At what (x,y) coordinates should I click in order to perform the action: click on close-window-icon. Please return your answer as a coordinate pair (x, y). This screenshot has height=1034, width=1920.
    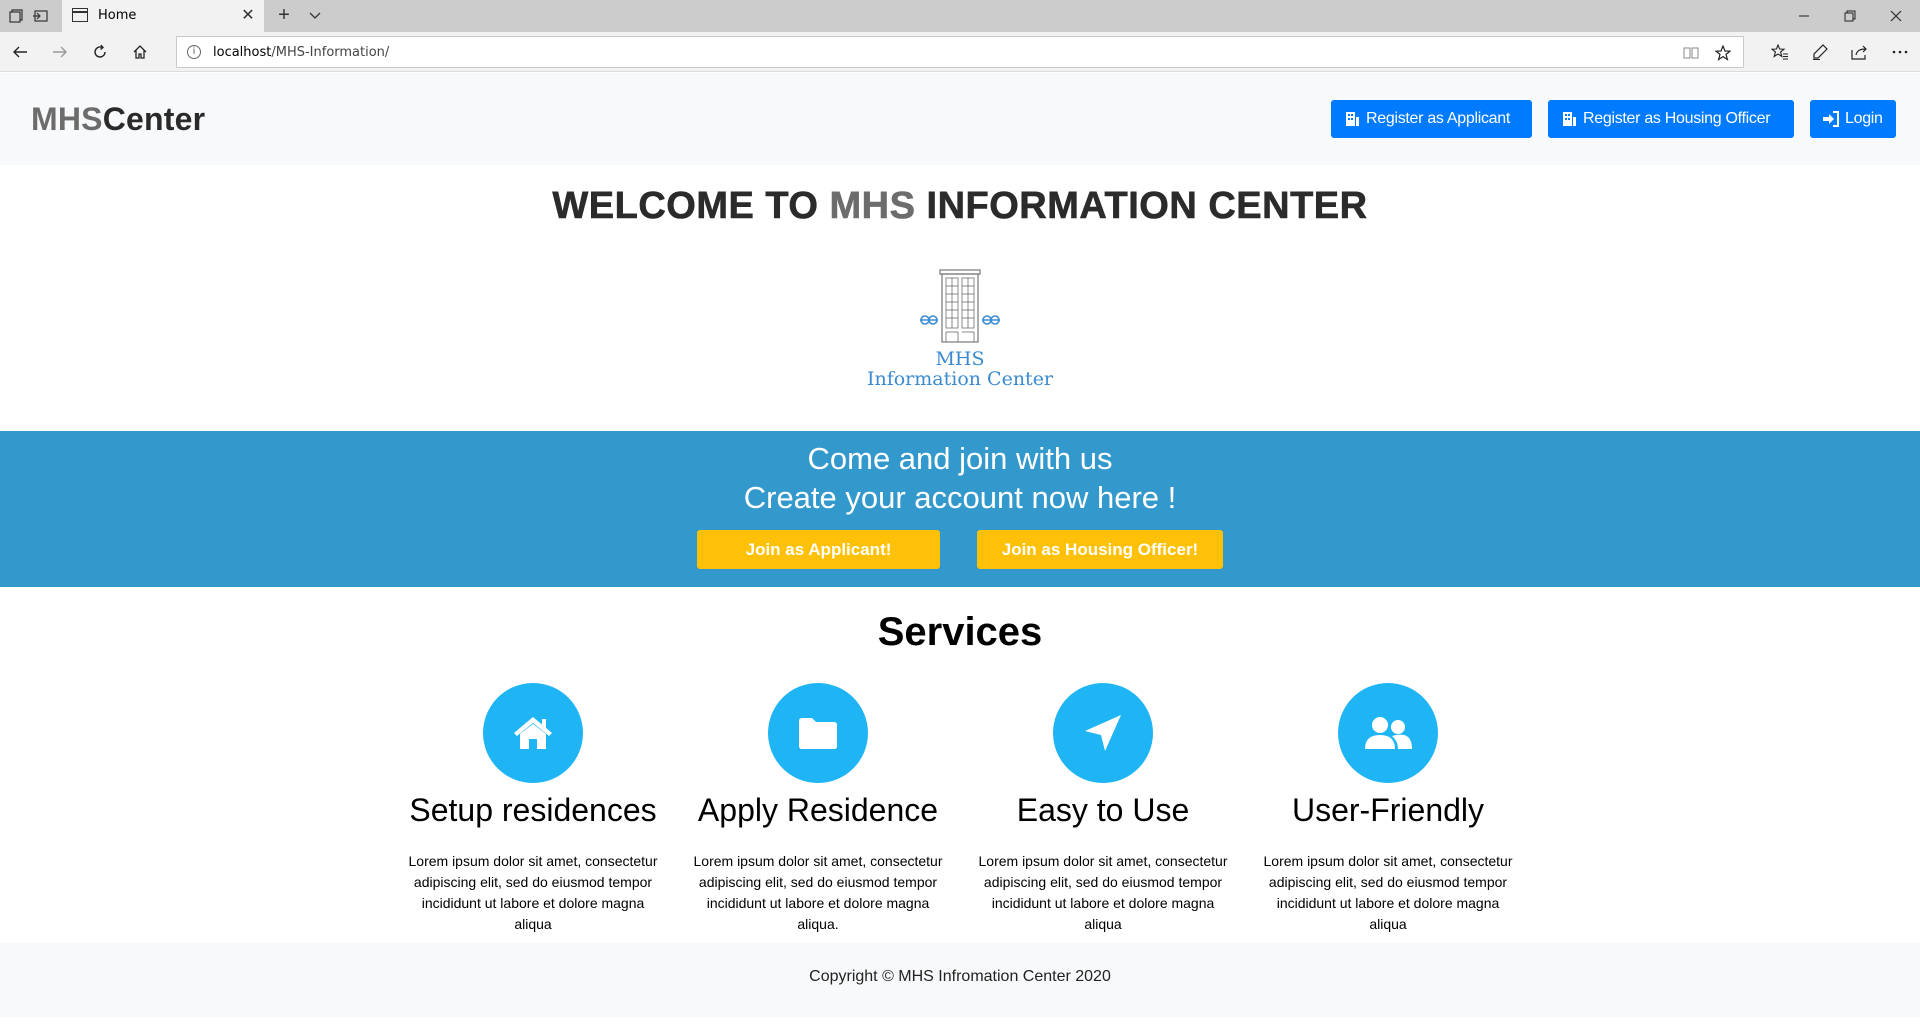
    Looking at the image, I should click on (1896, 16).